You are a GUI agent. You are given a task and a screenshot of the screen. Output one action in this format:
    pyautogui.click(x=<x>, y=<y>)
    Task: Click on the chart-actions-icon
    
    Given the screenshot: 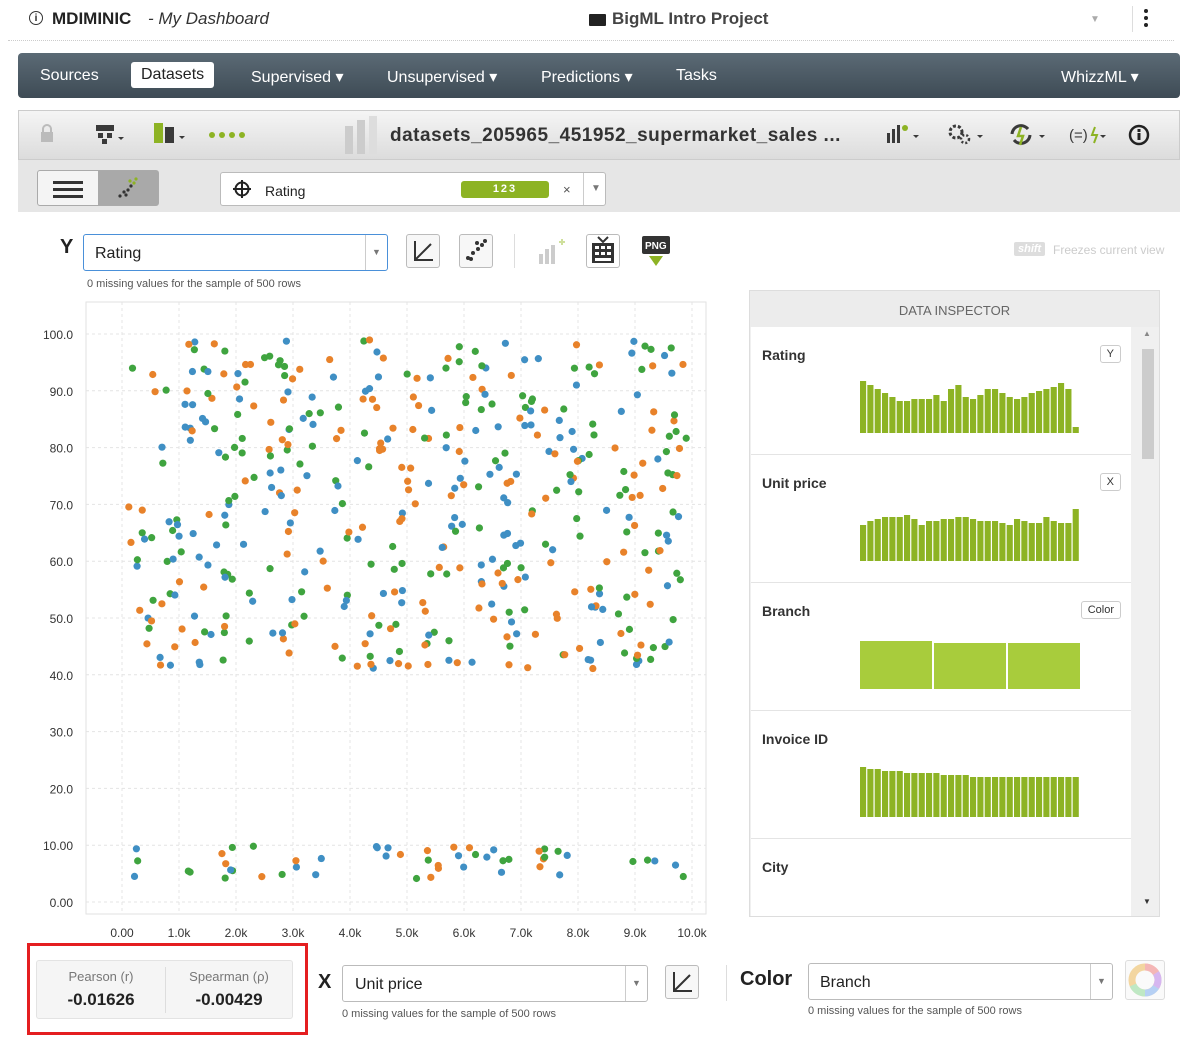 What is the action you would take?
    pyautogui.click(x=903, y=135)
    